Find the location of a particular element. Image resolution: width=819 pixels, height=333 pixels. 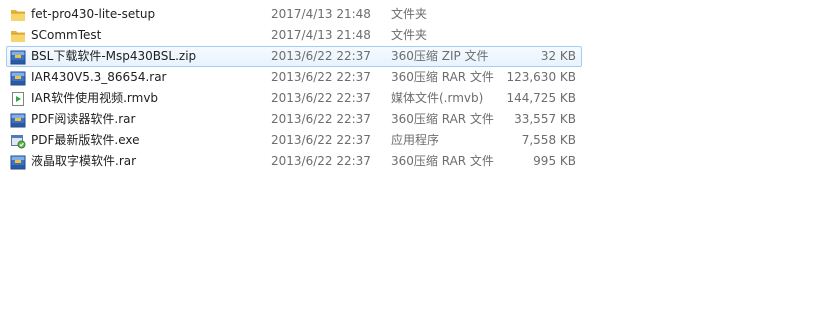

file-size: 995 KB is located at coordinates (554, 161).